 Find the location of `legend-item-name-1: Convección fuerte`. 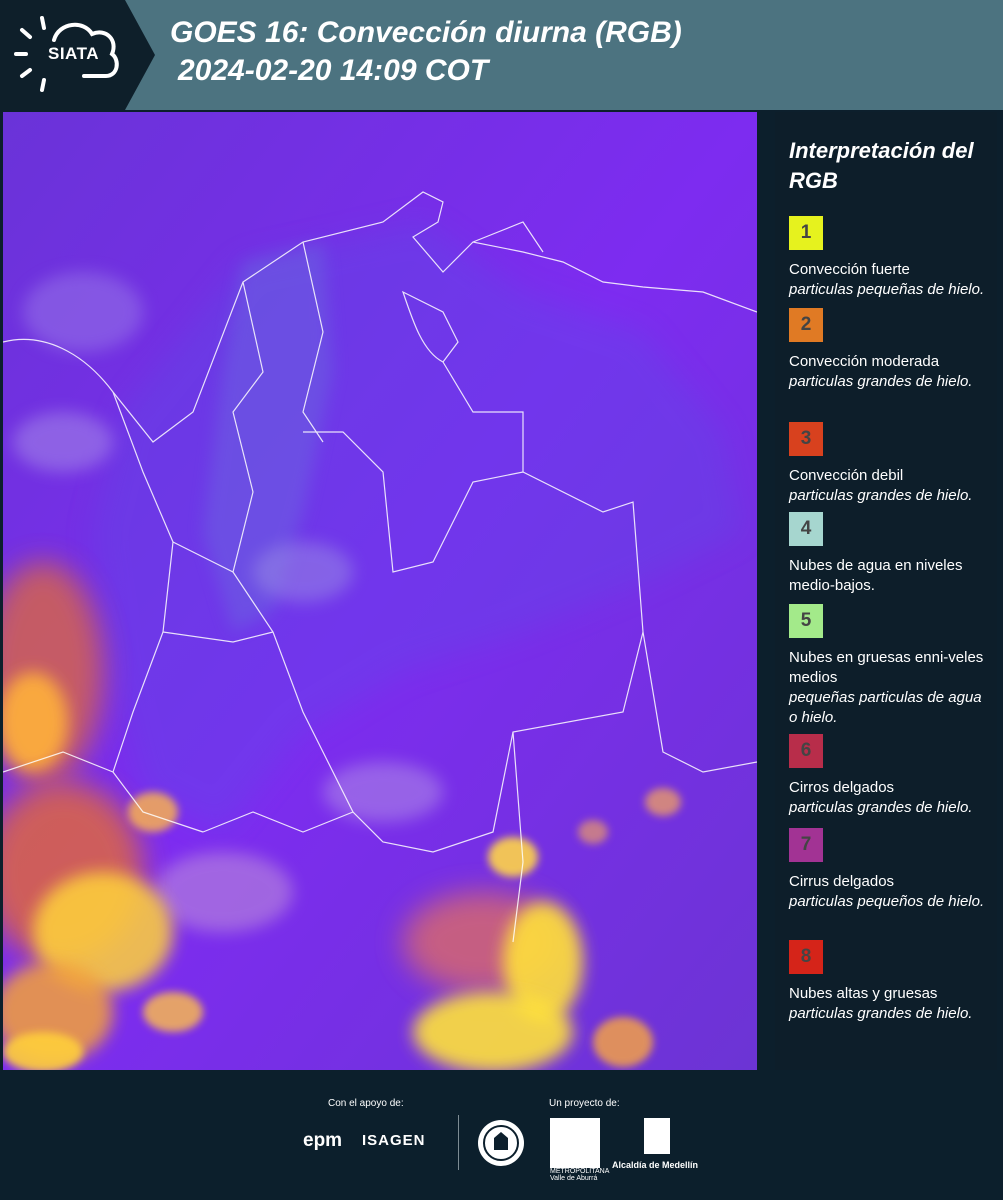

legend-item-name-1: Convección fuerte is located at coordinates (849, 269).